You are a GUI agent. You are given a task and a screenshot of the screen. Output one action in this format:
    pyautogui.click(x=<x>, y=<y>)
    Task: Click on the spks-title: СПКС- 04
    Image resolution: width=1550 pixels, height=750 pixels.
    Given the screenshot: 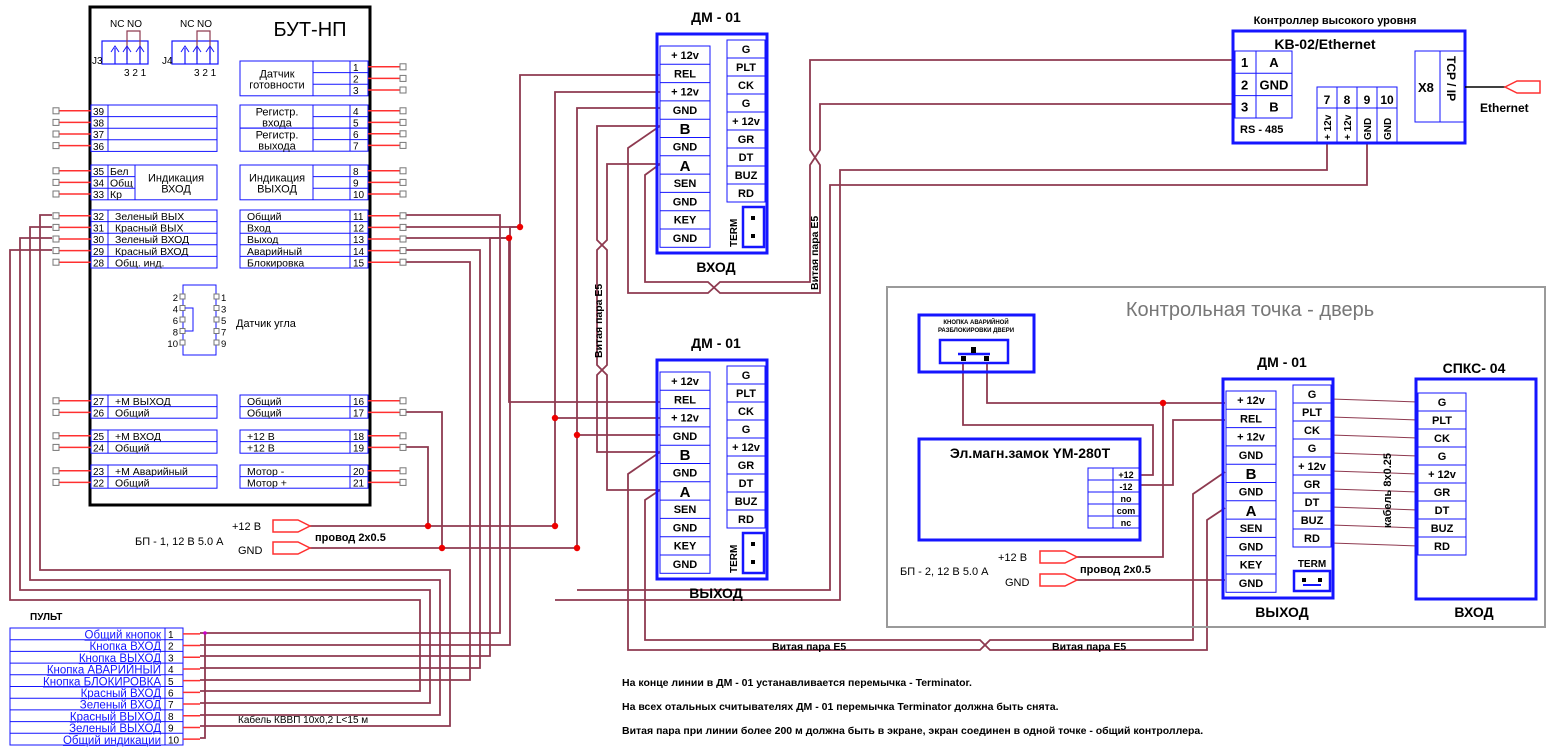 What is the action you would take?
    pyautogui.click(x=1474, y=368)
    